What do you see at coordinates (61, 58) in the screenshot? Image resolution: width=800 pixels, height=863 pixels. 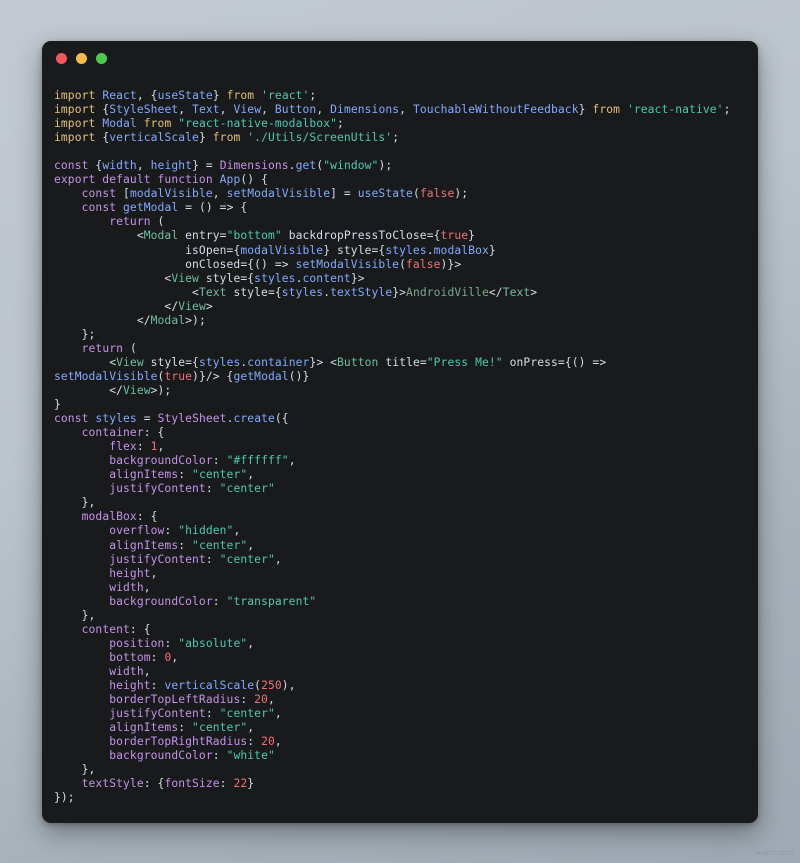 I see `close-window-icon` at bounding box center [61, 58].